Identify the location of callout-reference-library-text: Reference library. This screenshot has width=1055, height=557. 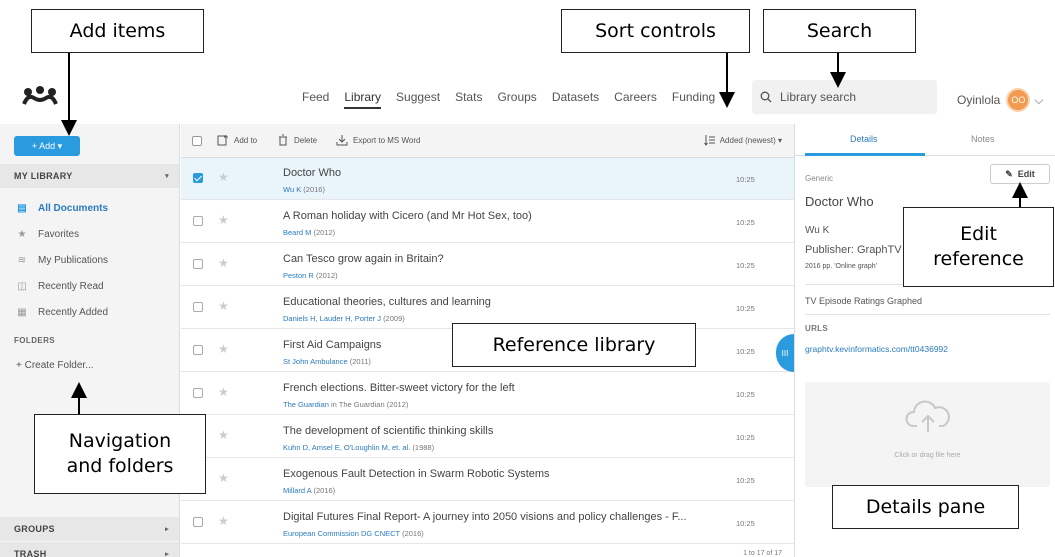
(574, 344).